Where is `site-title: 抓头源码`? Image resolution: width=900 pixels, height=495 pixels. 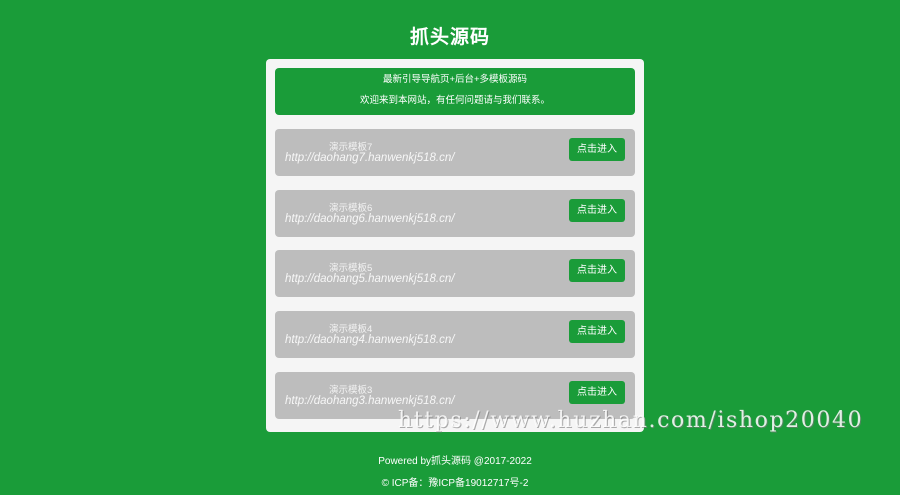
site-title: 抓头源码 is located at coordinates (449, 37).